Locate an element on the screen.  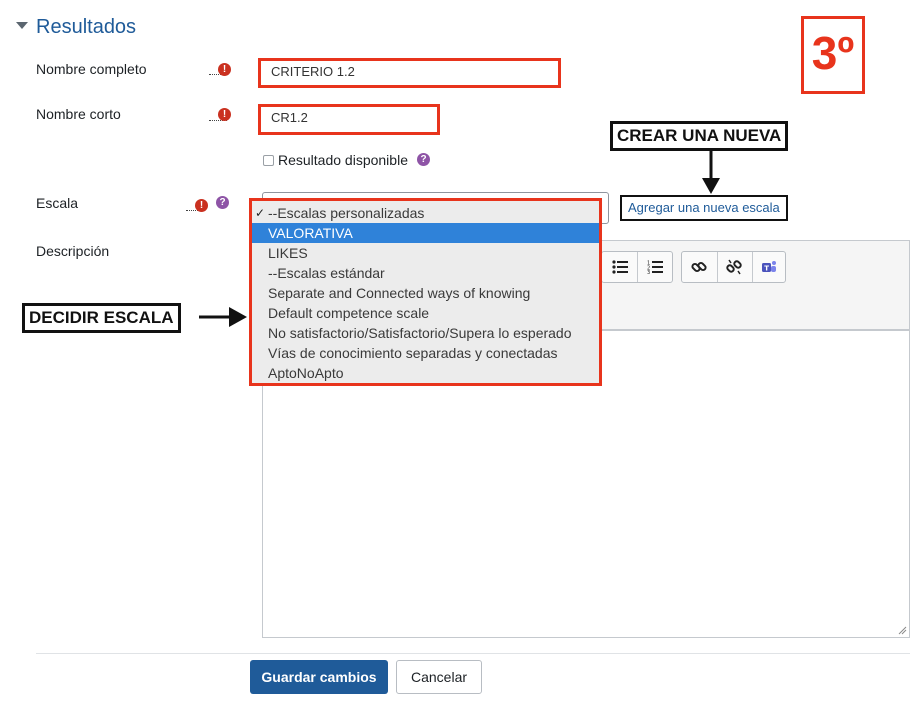
collapse-caret-icon is located at coordinates (22, 25).